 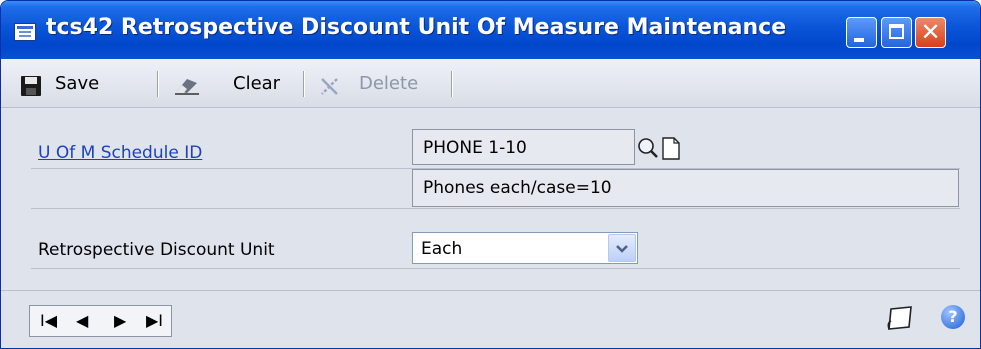 I want to click on schedule-id-field: PHONE 1-10, so click(x=523, y=147).